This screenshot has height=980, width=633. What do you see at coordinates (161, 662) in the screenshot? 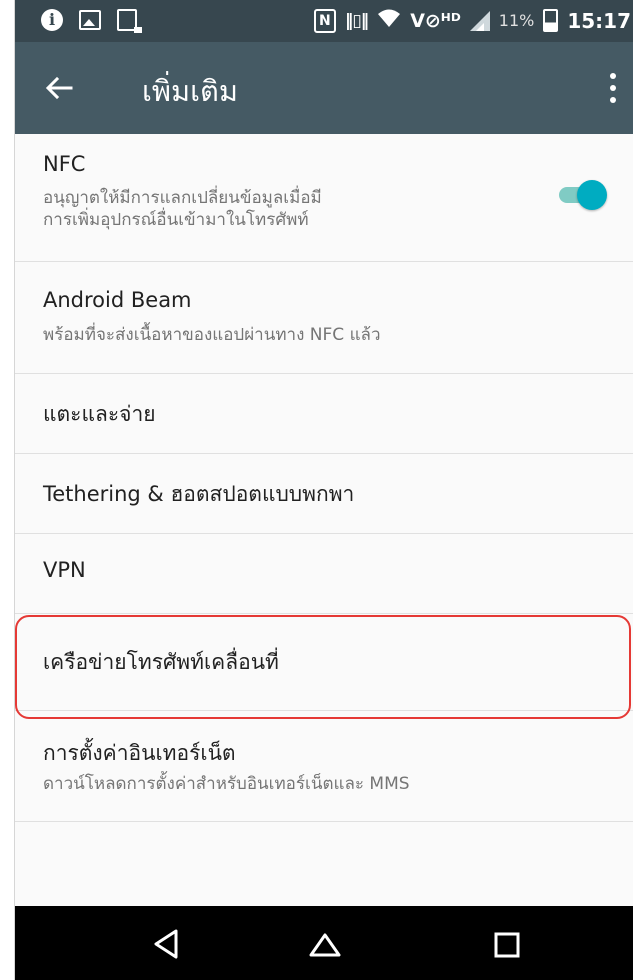
I see `setting-title: เครือข่ายโทรศัพท์เคลื่อนที่` at bounding box center [161, 662].